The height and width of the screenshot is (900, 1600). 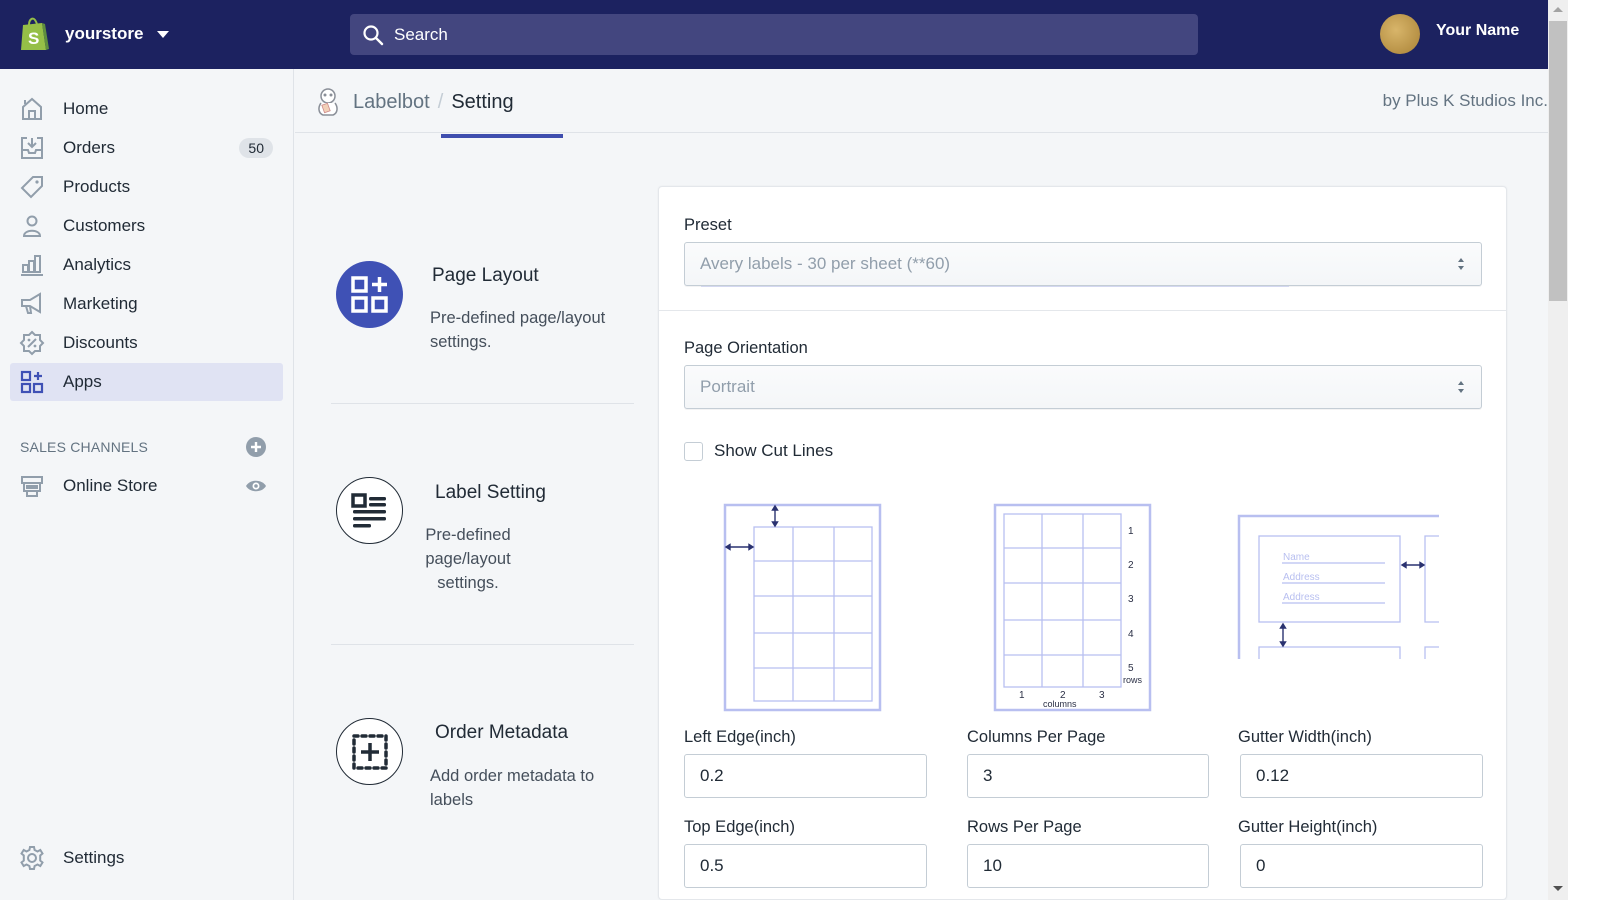 What do you see at coordinates (369, 751) in the screenshot?
I see `add-metadata-icon` at bounding box center [369, 751].